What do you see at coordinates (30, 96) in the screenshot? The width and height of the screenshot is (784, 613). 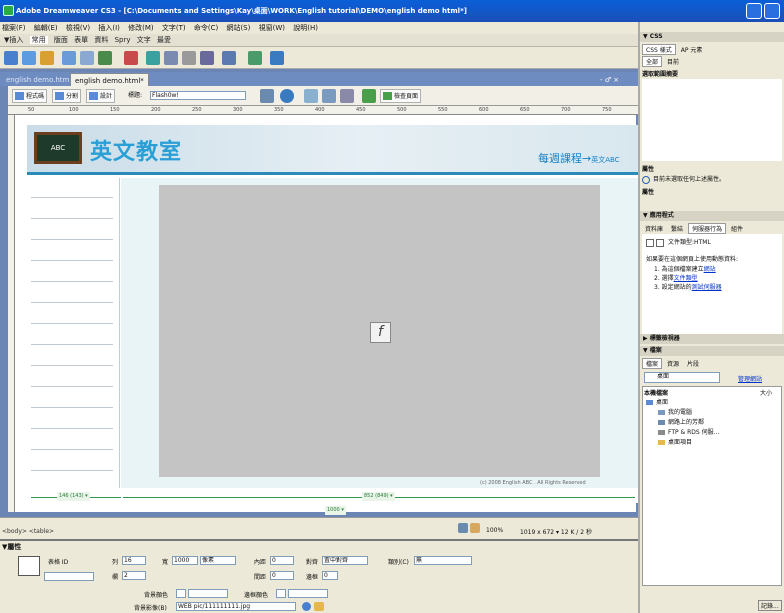 I see `code-view-button: 程式碼` at bounding box center [30, 96].